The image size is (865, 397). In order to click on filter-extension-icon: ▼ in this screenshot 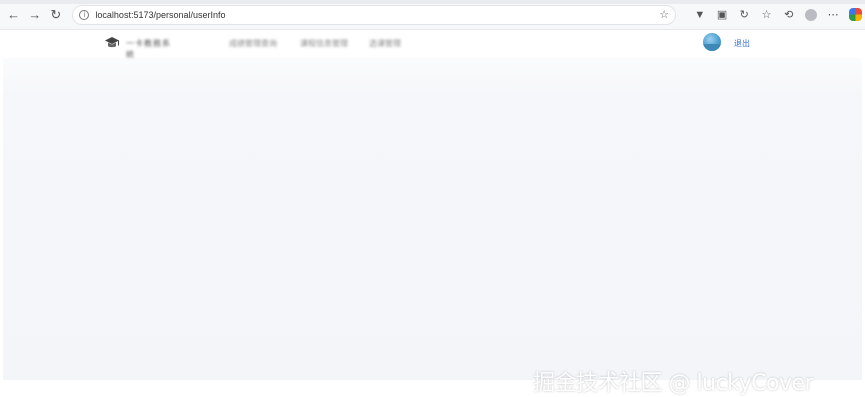, I will do `click(699, 15)`.